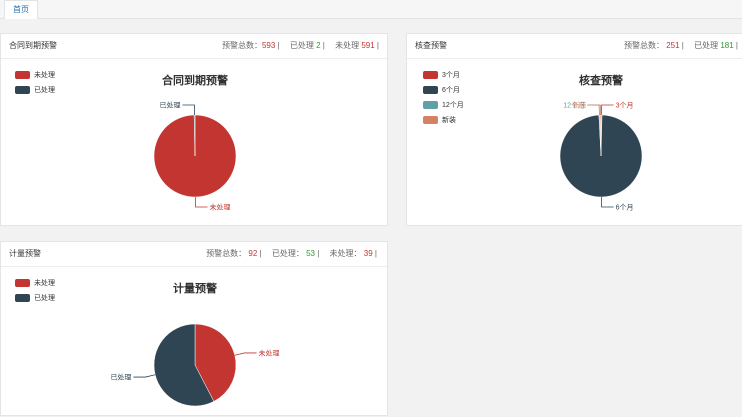 The height and width of the screenshot is (417, 742). What do you see at coordinates (579, 105) in the screenshot?
I see `slice-label: 新装` at bounding box center [579, 105].